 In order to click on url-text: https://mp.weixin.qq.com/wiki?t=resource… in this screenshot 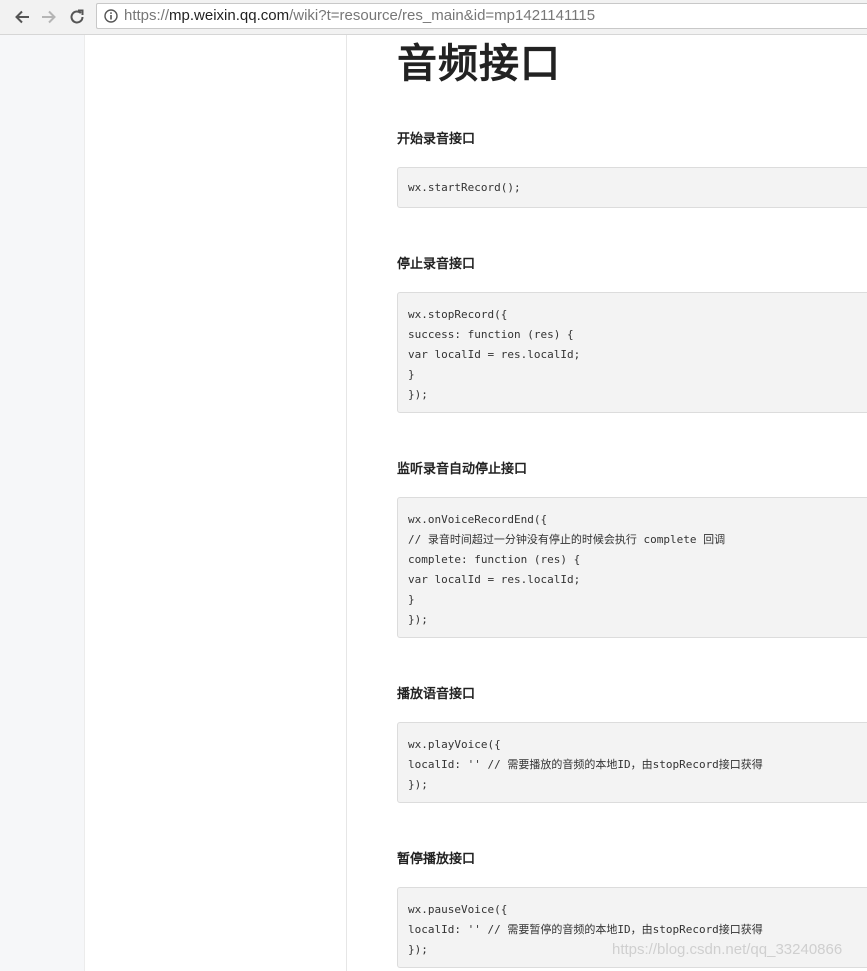, I will do `click(359, 16)`.